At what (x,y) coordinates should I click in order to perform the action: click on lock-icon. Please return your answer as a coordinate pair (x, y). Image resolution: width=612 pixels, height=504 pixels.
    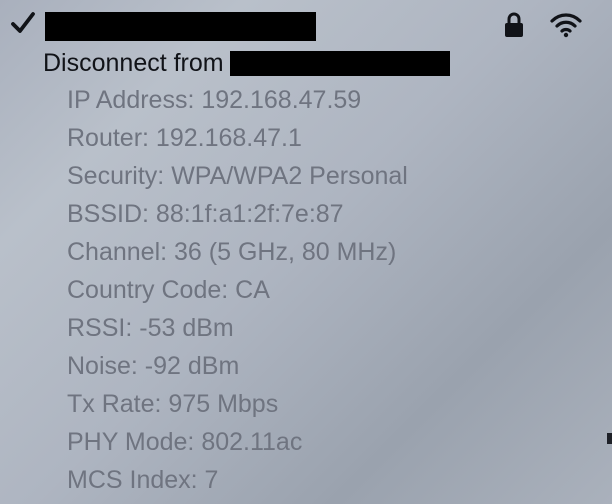
    Looking at the image, I should click on (514, 24).